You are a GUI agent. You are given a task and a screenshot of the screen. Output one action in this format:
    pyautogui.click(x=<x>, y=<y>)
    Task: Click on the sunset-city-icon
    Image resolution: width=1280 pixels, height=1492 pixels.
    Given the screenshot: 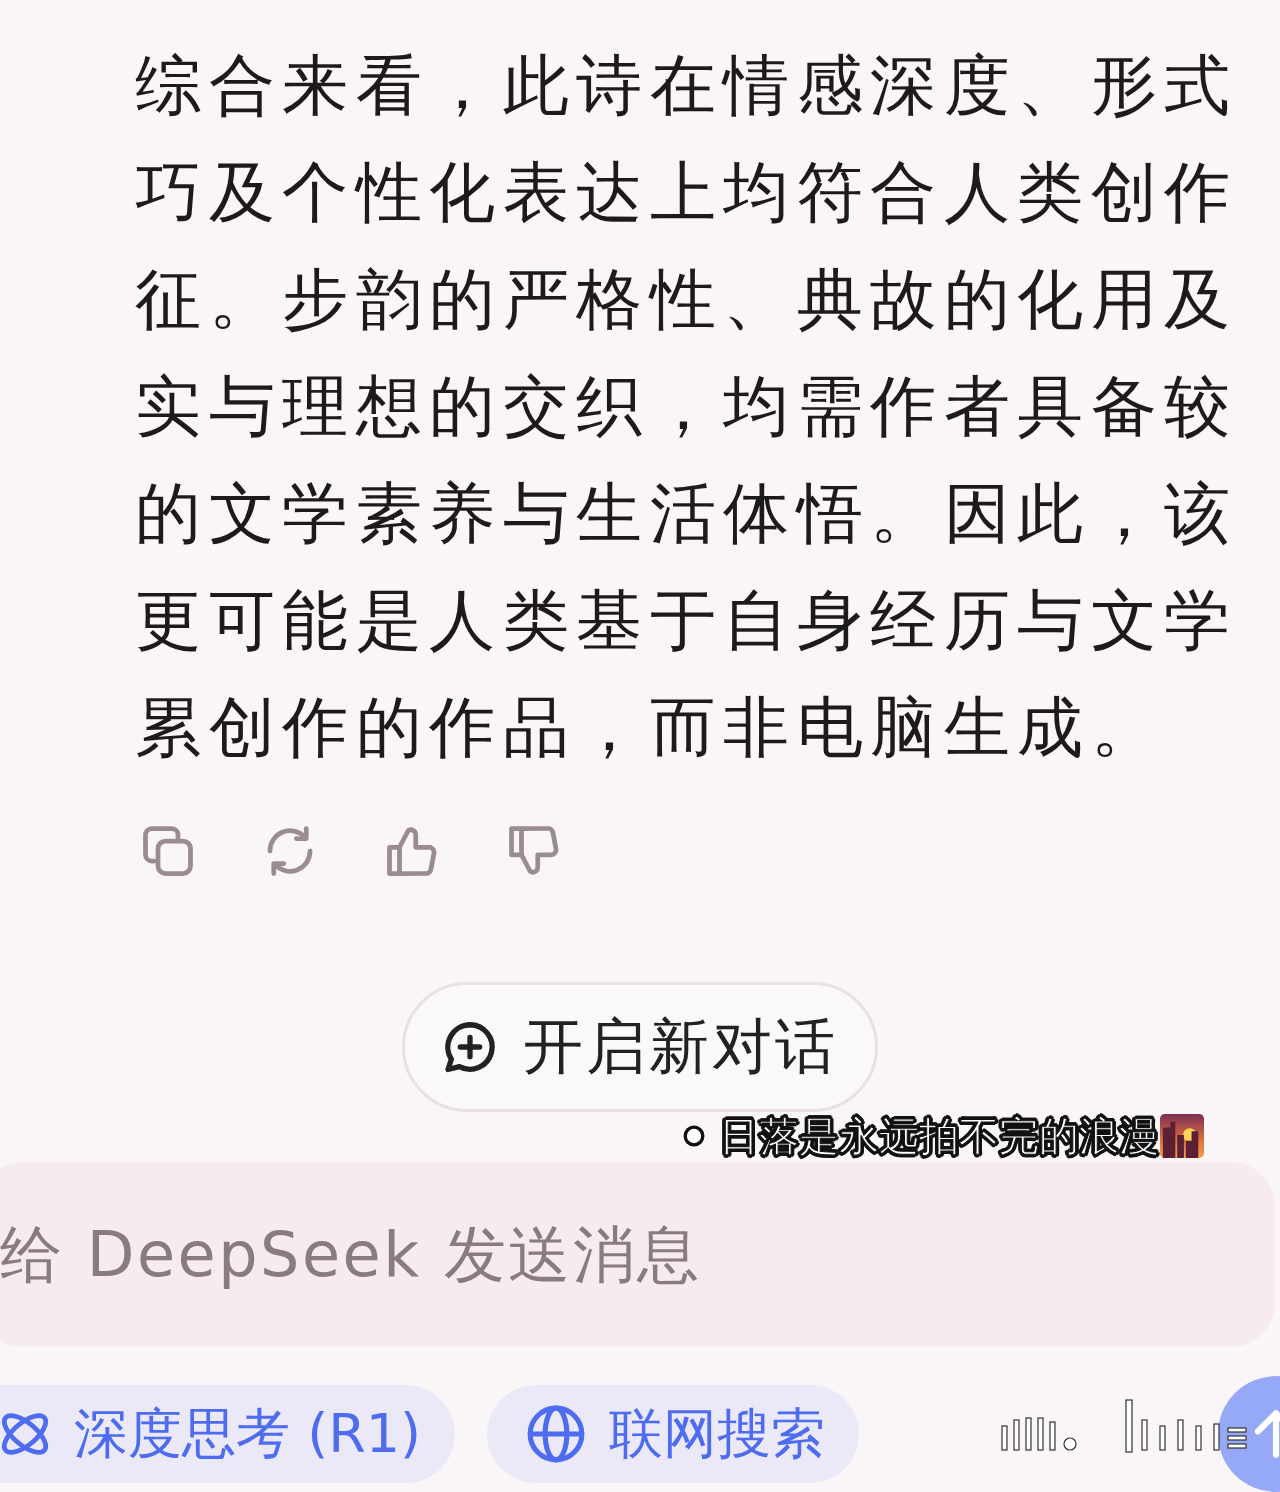 What is the action you would take?
    pyautogui.click(x=1182, y=1136)
    